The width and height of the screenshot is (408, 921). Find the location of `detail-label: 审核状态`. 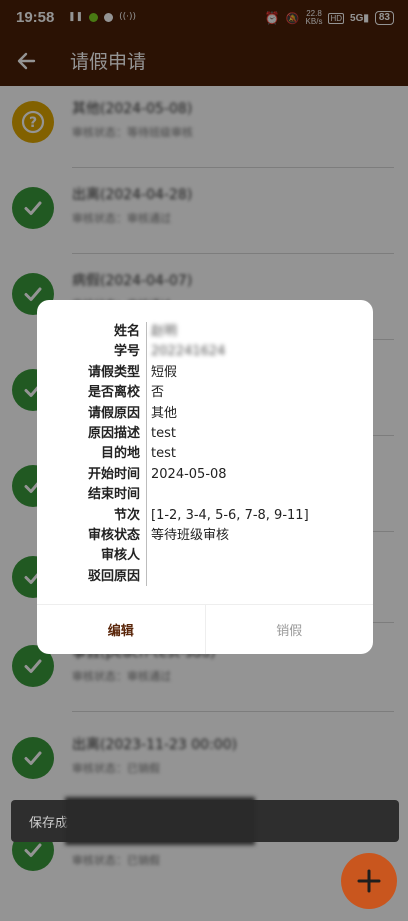

detail-label: 审核状态 is located at coordinates (113, 535).